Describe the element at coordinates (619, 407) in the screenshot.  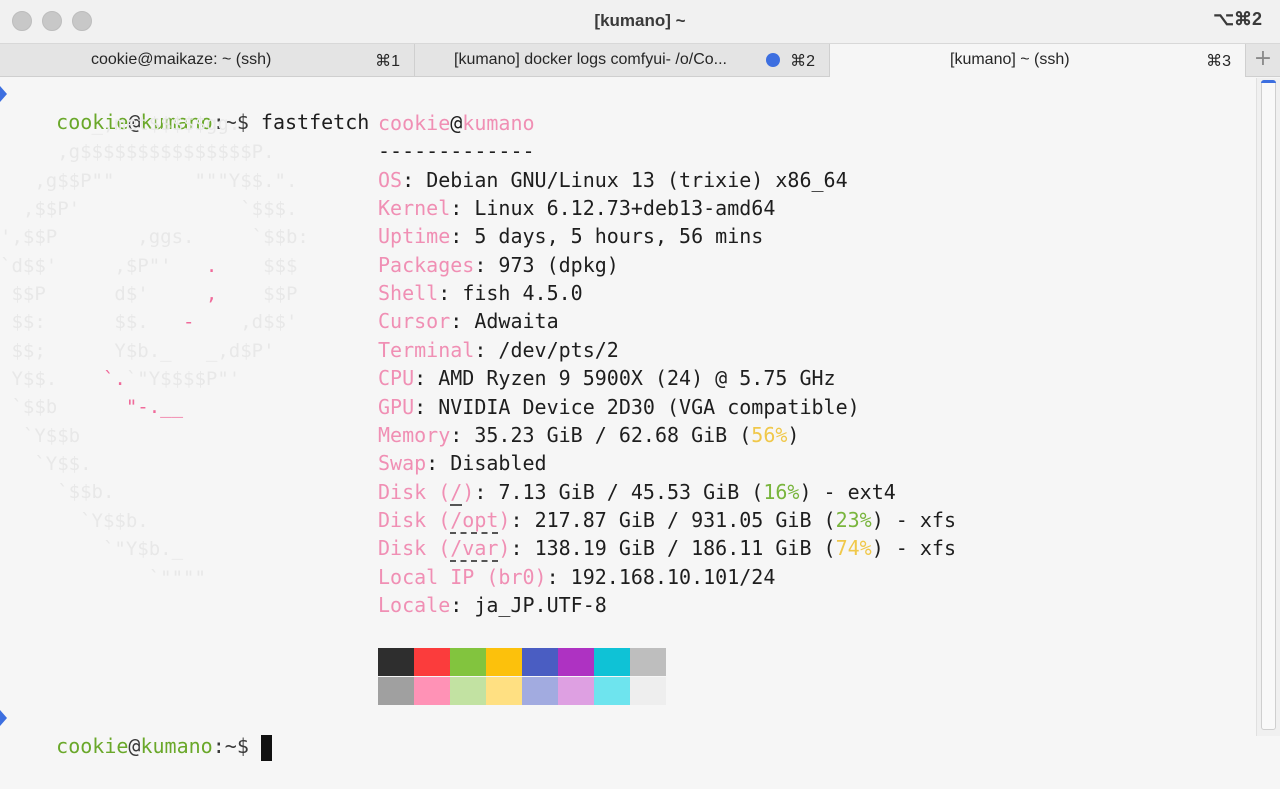
I see `info-line: GPU: NVIDIA Device 2D30 (VGA compatible)` at that location.